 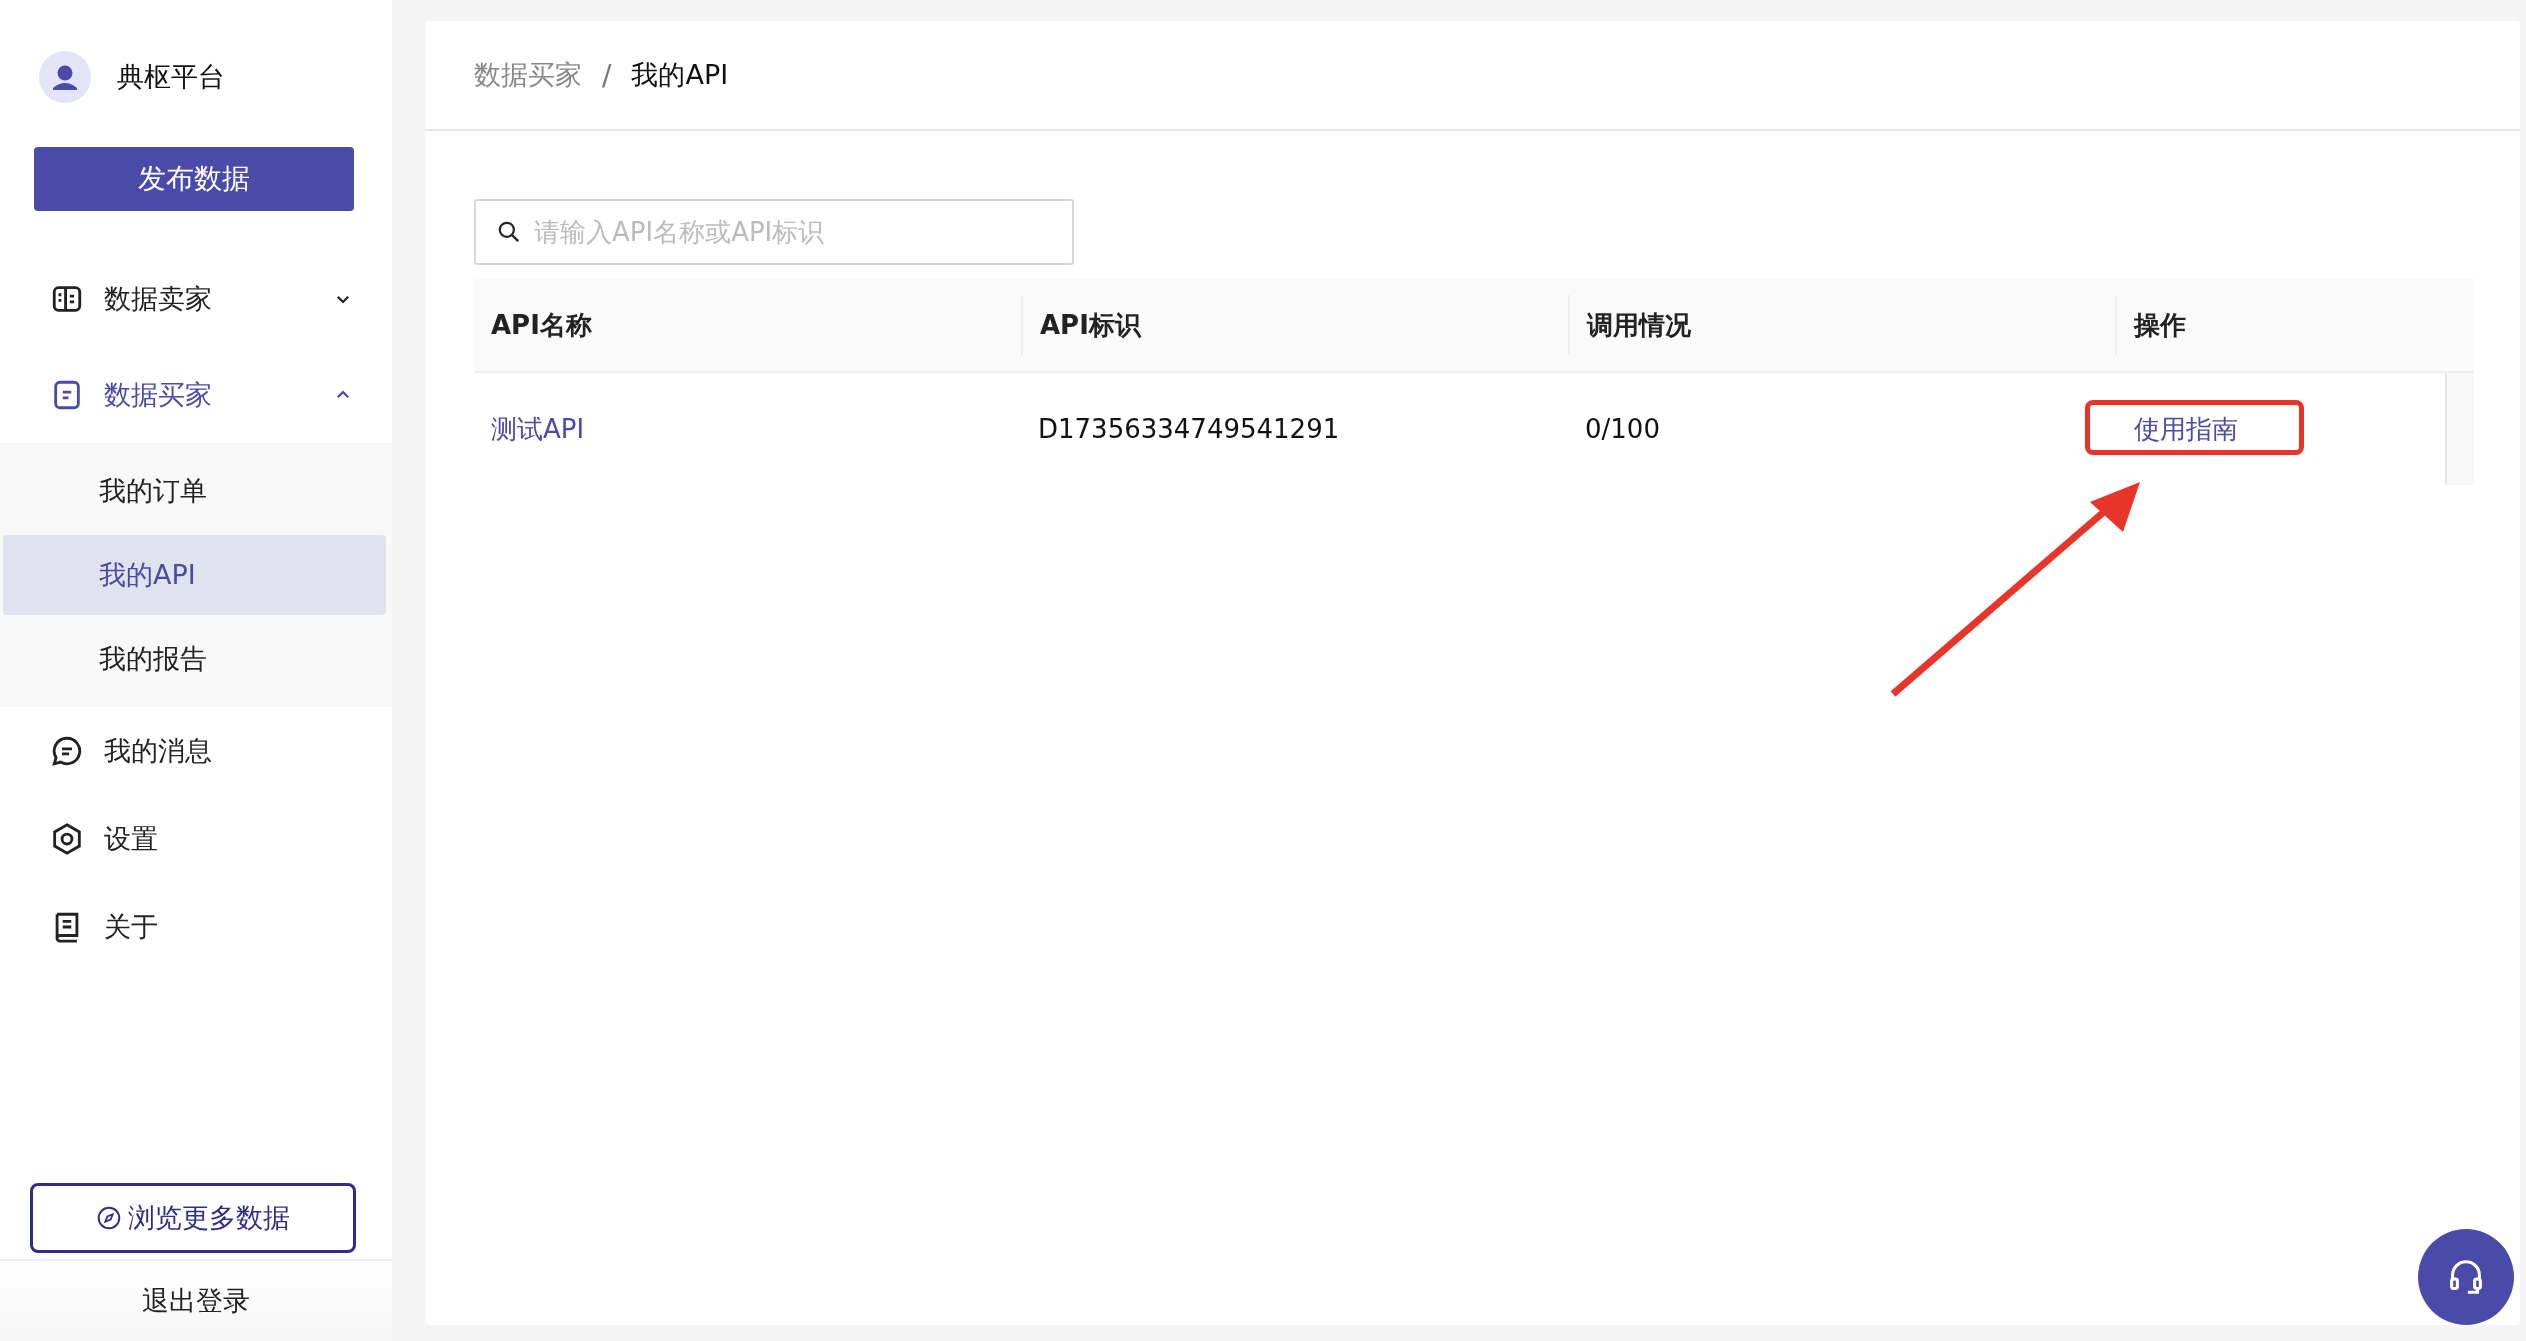 I want to click on submenu-item: 我的报告, so click(x=194, y=659).